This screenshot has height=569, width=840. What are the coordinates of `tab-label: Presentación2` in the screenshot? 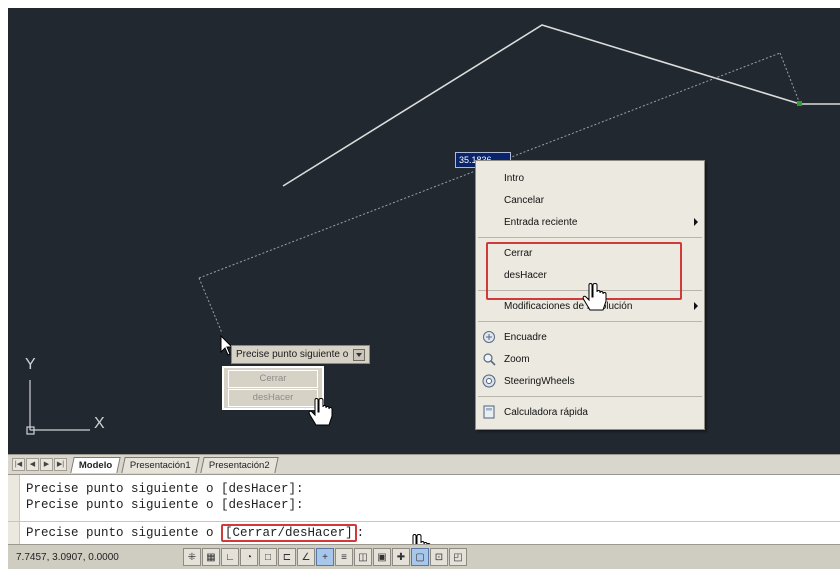 It's located at (239, 465).